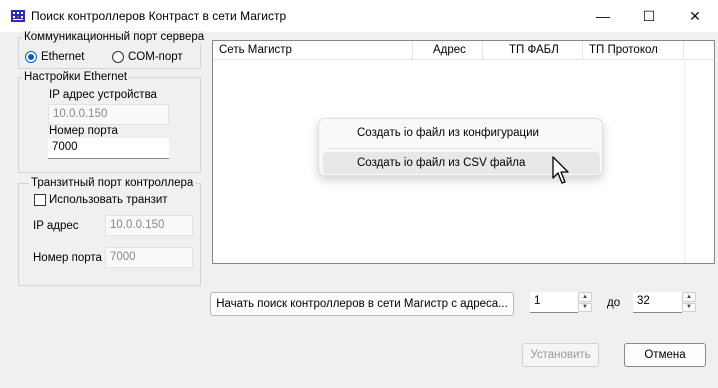 The image size is (718, 388). Describe the element at coordinates (603, 16) in the screenshot. I see `minimize-button: —` at that location.